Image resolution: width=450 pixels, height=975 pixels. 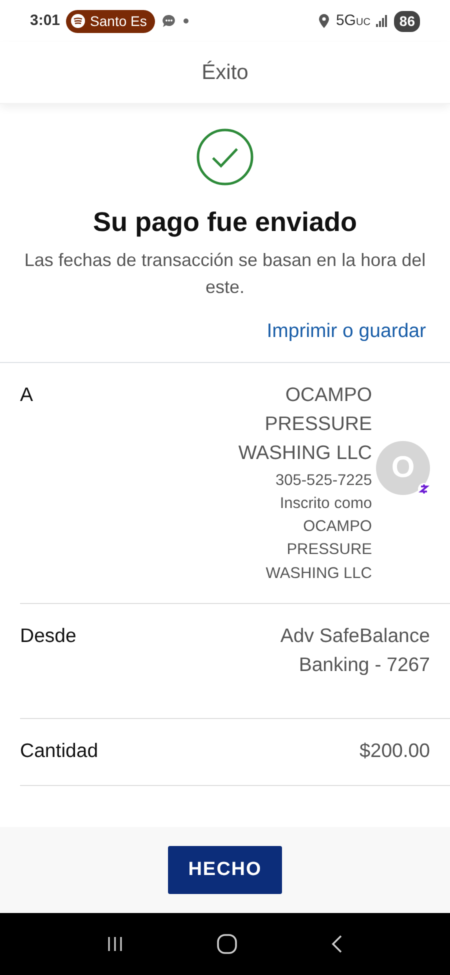 I want to click on signal-icon, so click(x=382, y=20).